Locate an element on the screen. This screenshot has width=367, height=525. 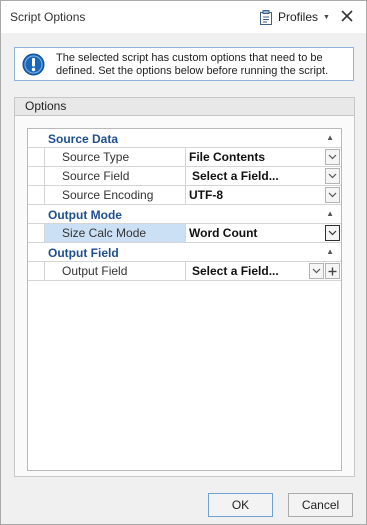
property-name: Output Field is located at coordinates (115, 271).